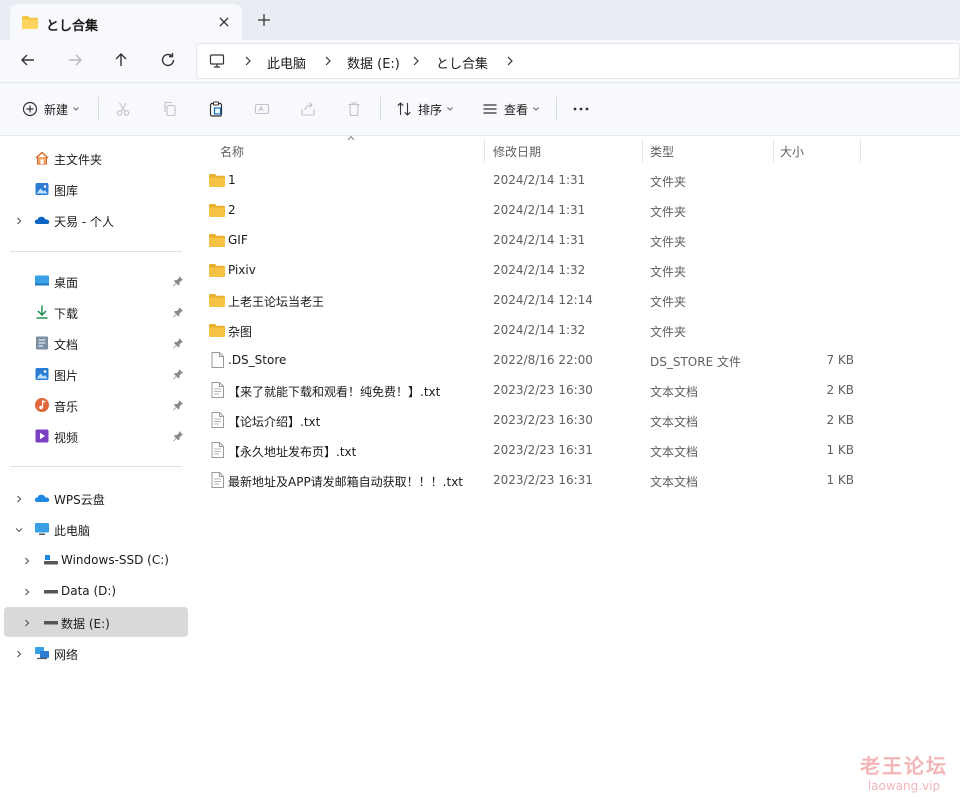  What do you see at coordinates (530, 330) in the screenshot?
I see `file-row: 杂图 2024/2/14 1:32 文件夹` at bounding box center [530, 330].